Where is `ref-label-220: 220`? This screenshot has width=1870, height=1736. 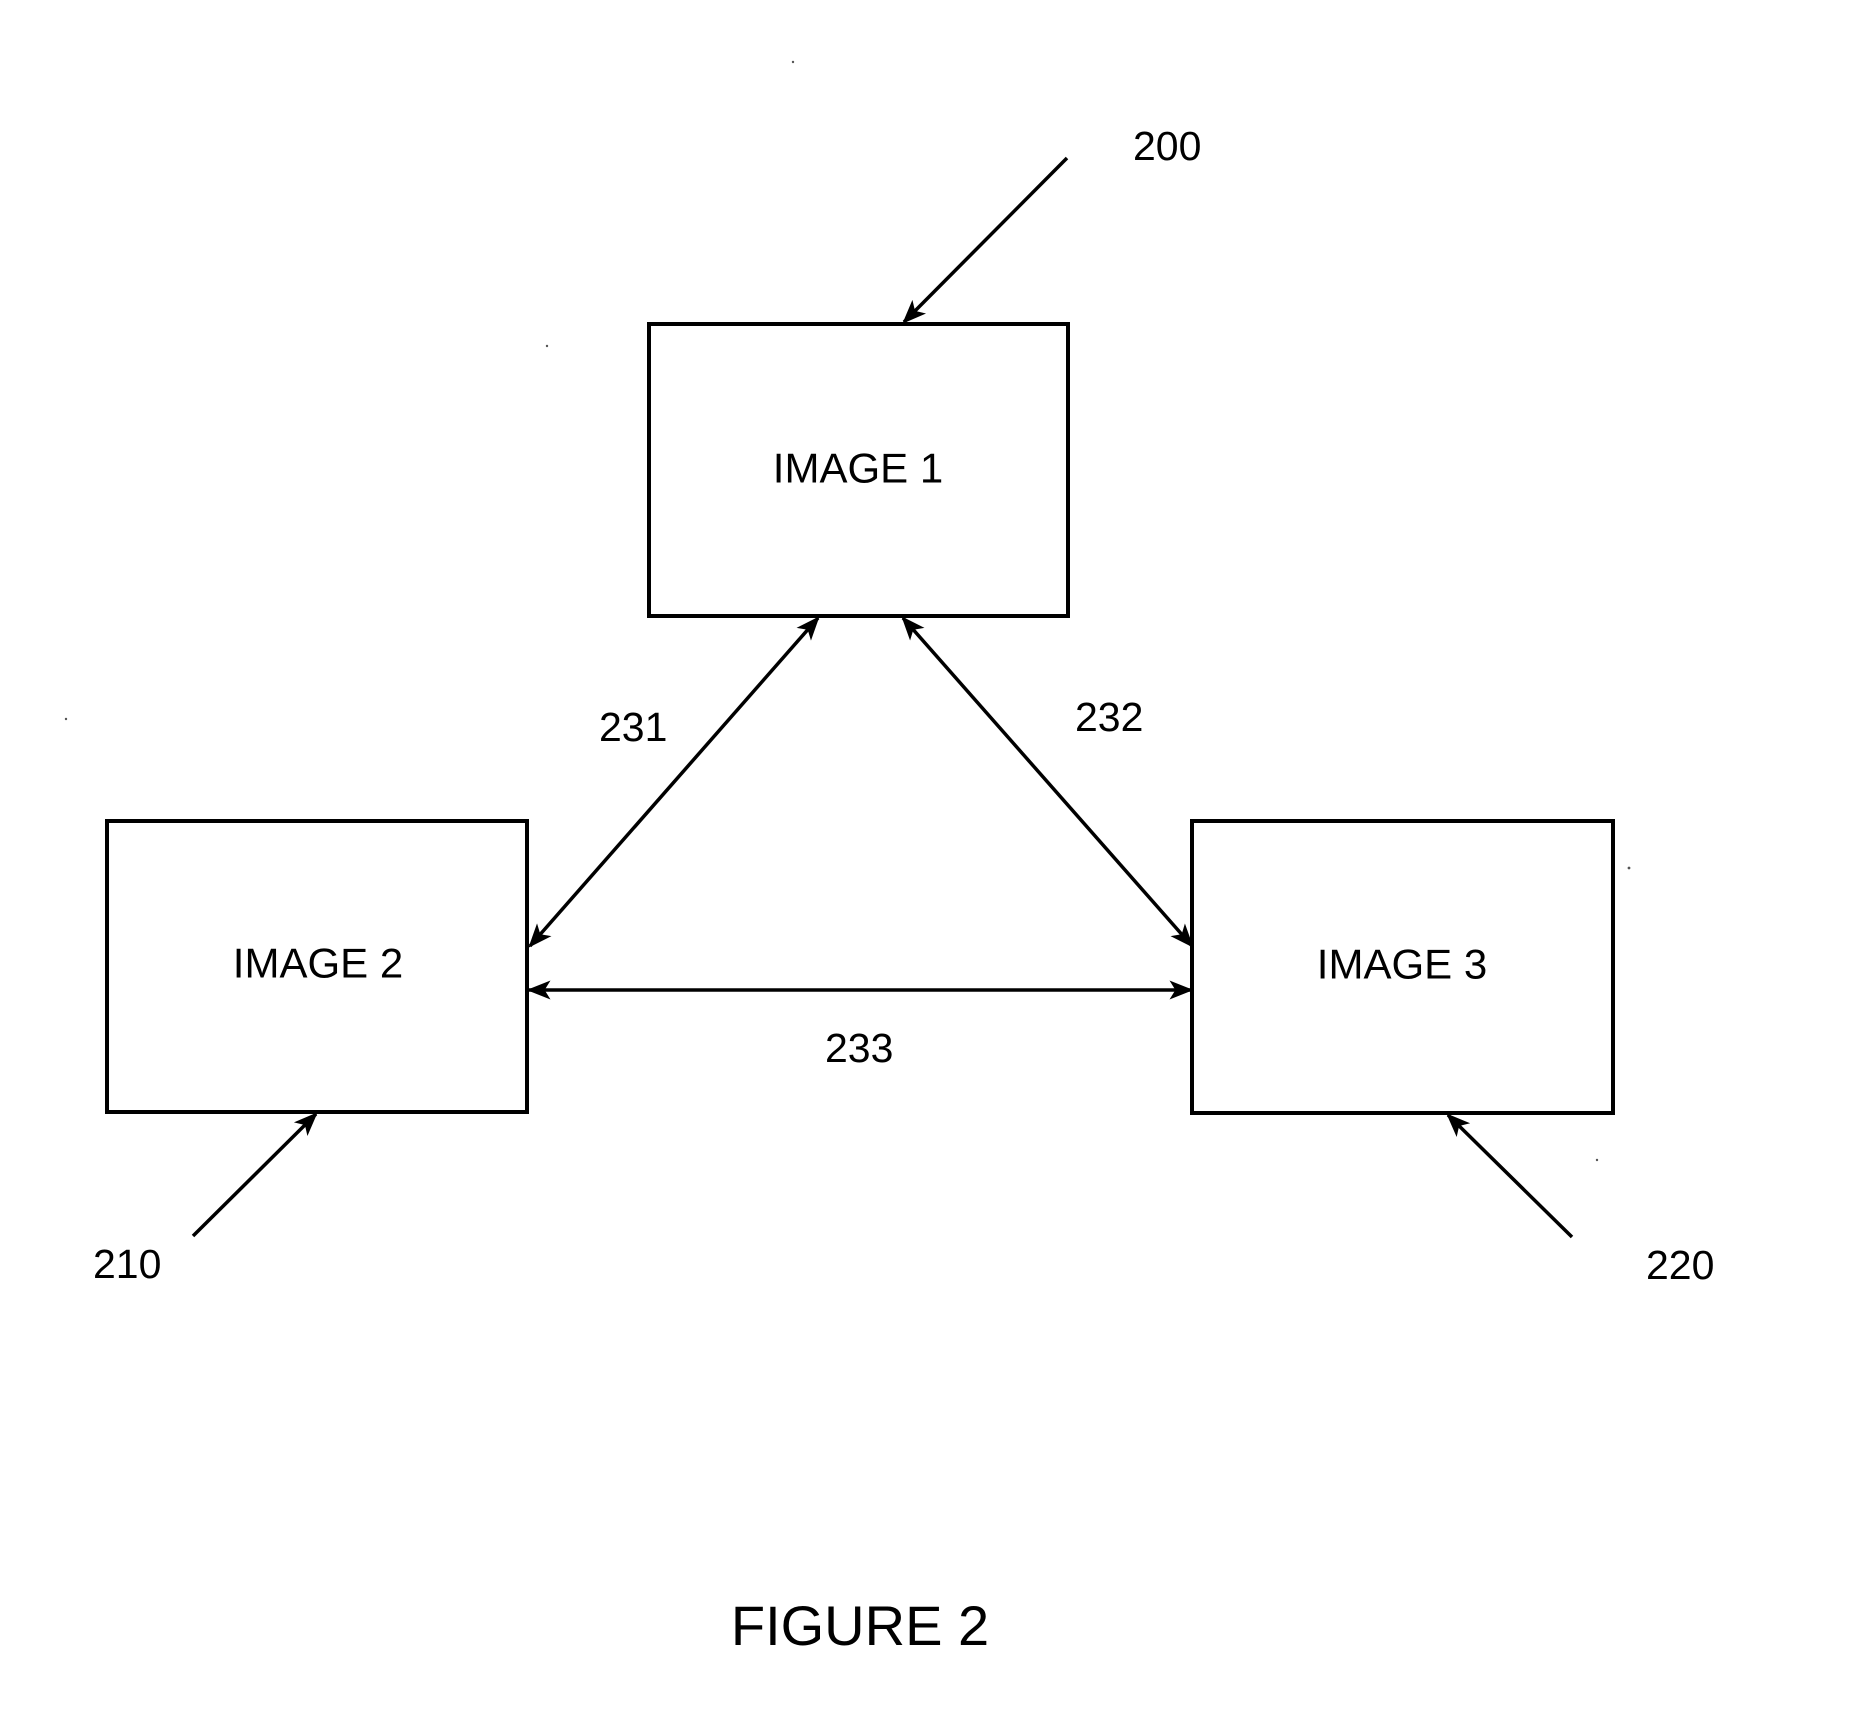
ref-label-220: 220 is located at coordinates (1680, 1265).